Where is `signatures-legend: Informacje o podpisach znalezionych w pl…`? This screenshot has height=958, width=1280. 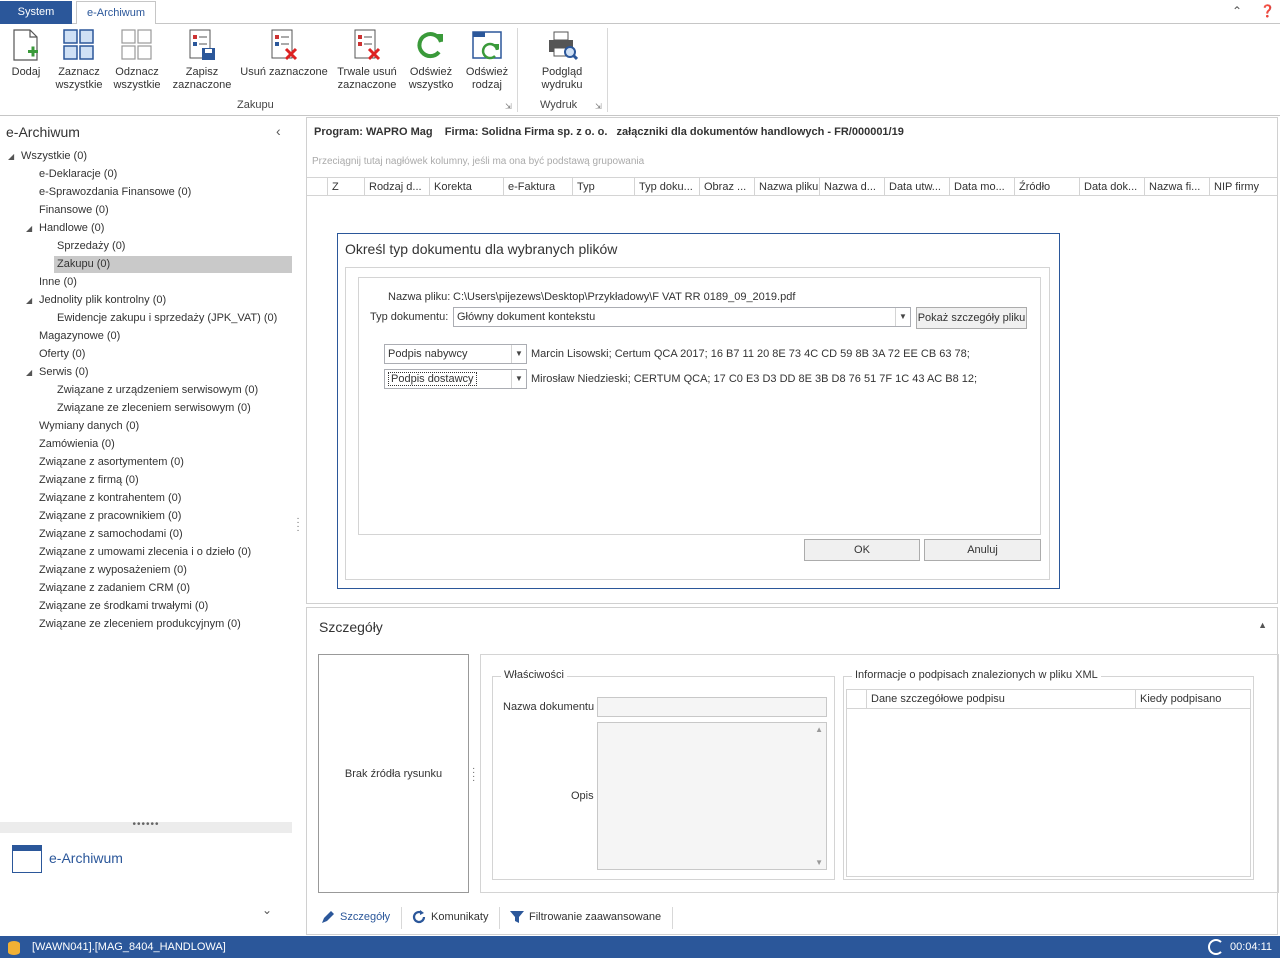
signatures-legend: Informacje o podpisach znalezionych w pl… is located at coordinates (976, 675).